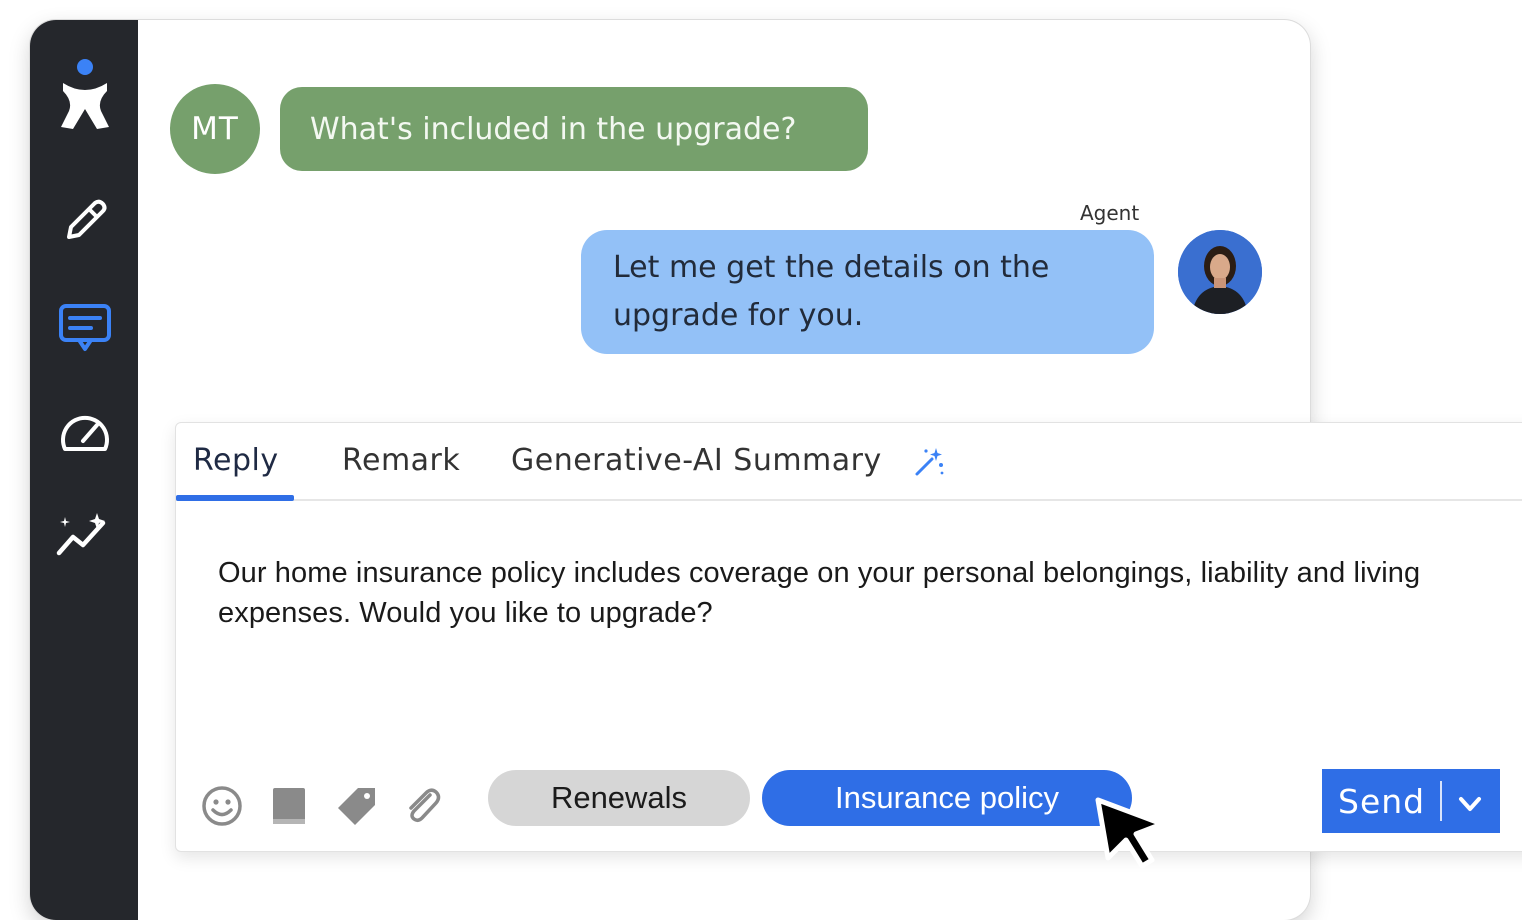  I want to click on pencil-icon, so click(85, 221).